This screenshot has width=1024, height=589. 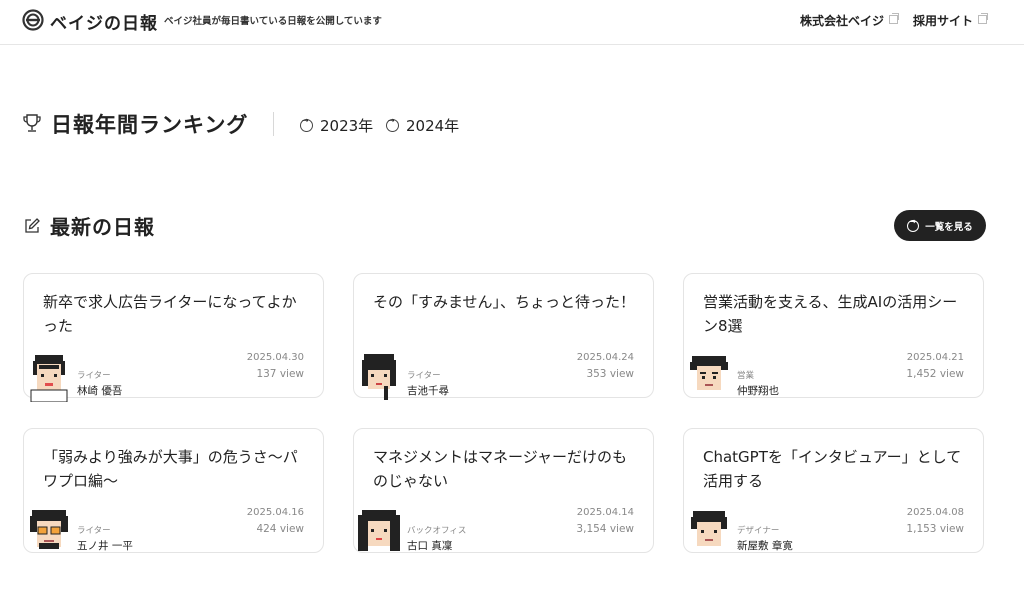 I want to click on logo-icon, so click(x=33, y=20).